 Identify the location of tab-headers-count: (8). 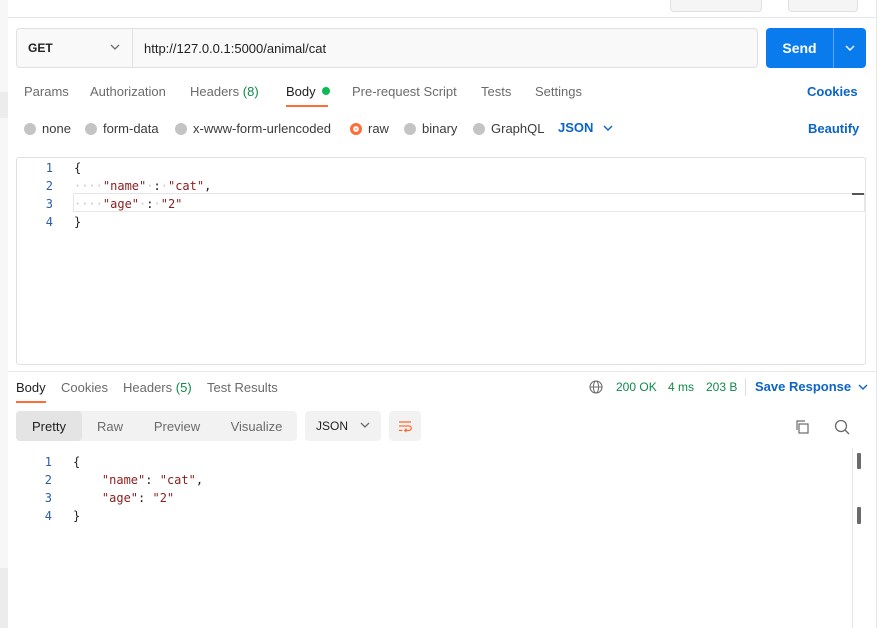
(250, 91).